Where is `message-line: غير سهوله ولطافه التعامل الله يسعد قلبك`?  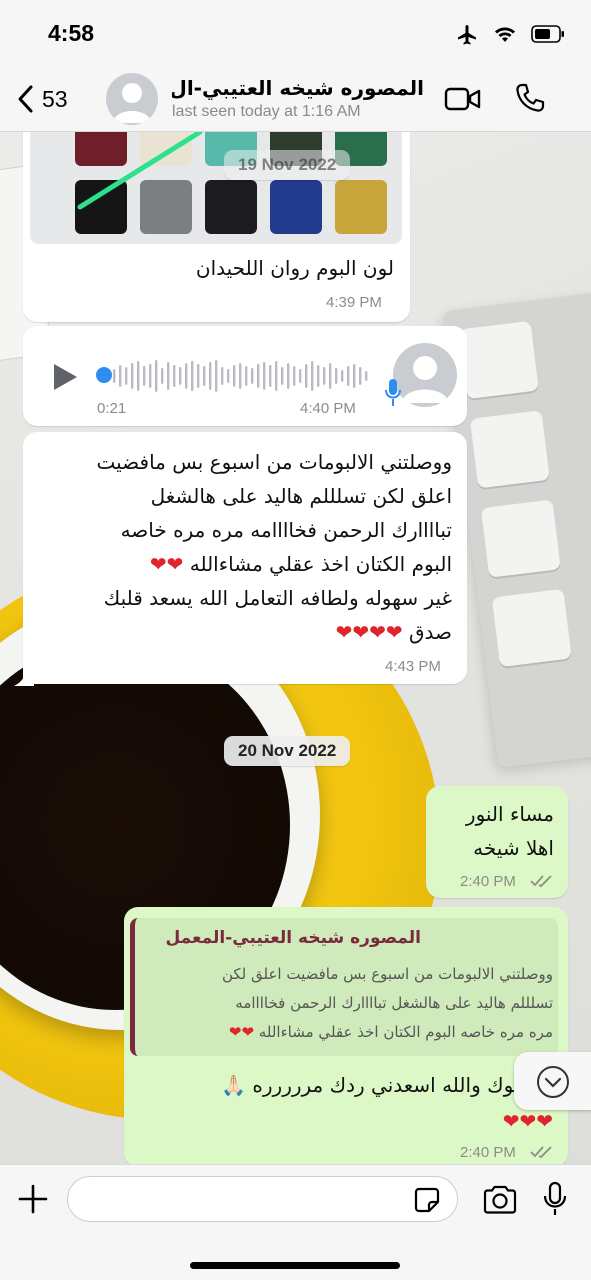
message-line: غير سهوله ولطافه التعامل الله يسعد قلبك is located at coordinates (277, 598).